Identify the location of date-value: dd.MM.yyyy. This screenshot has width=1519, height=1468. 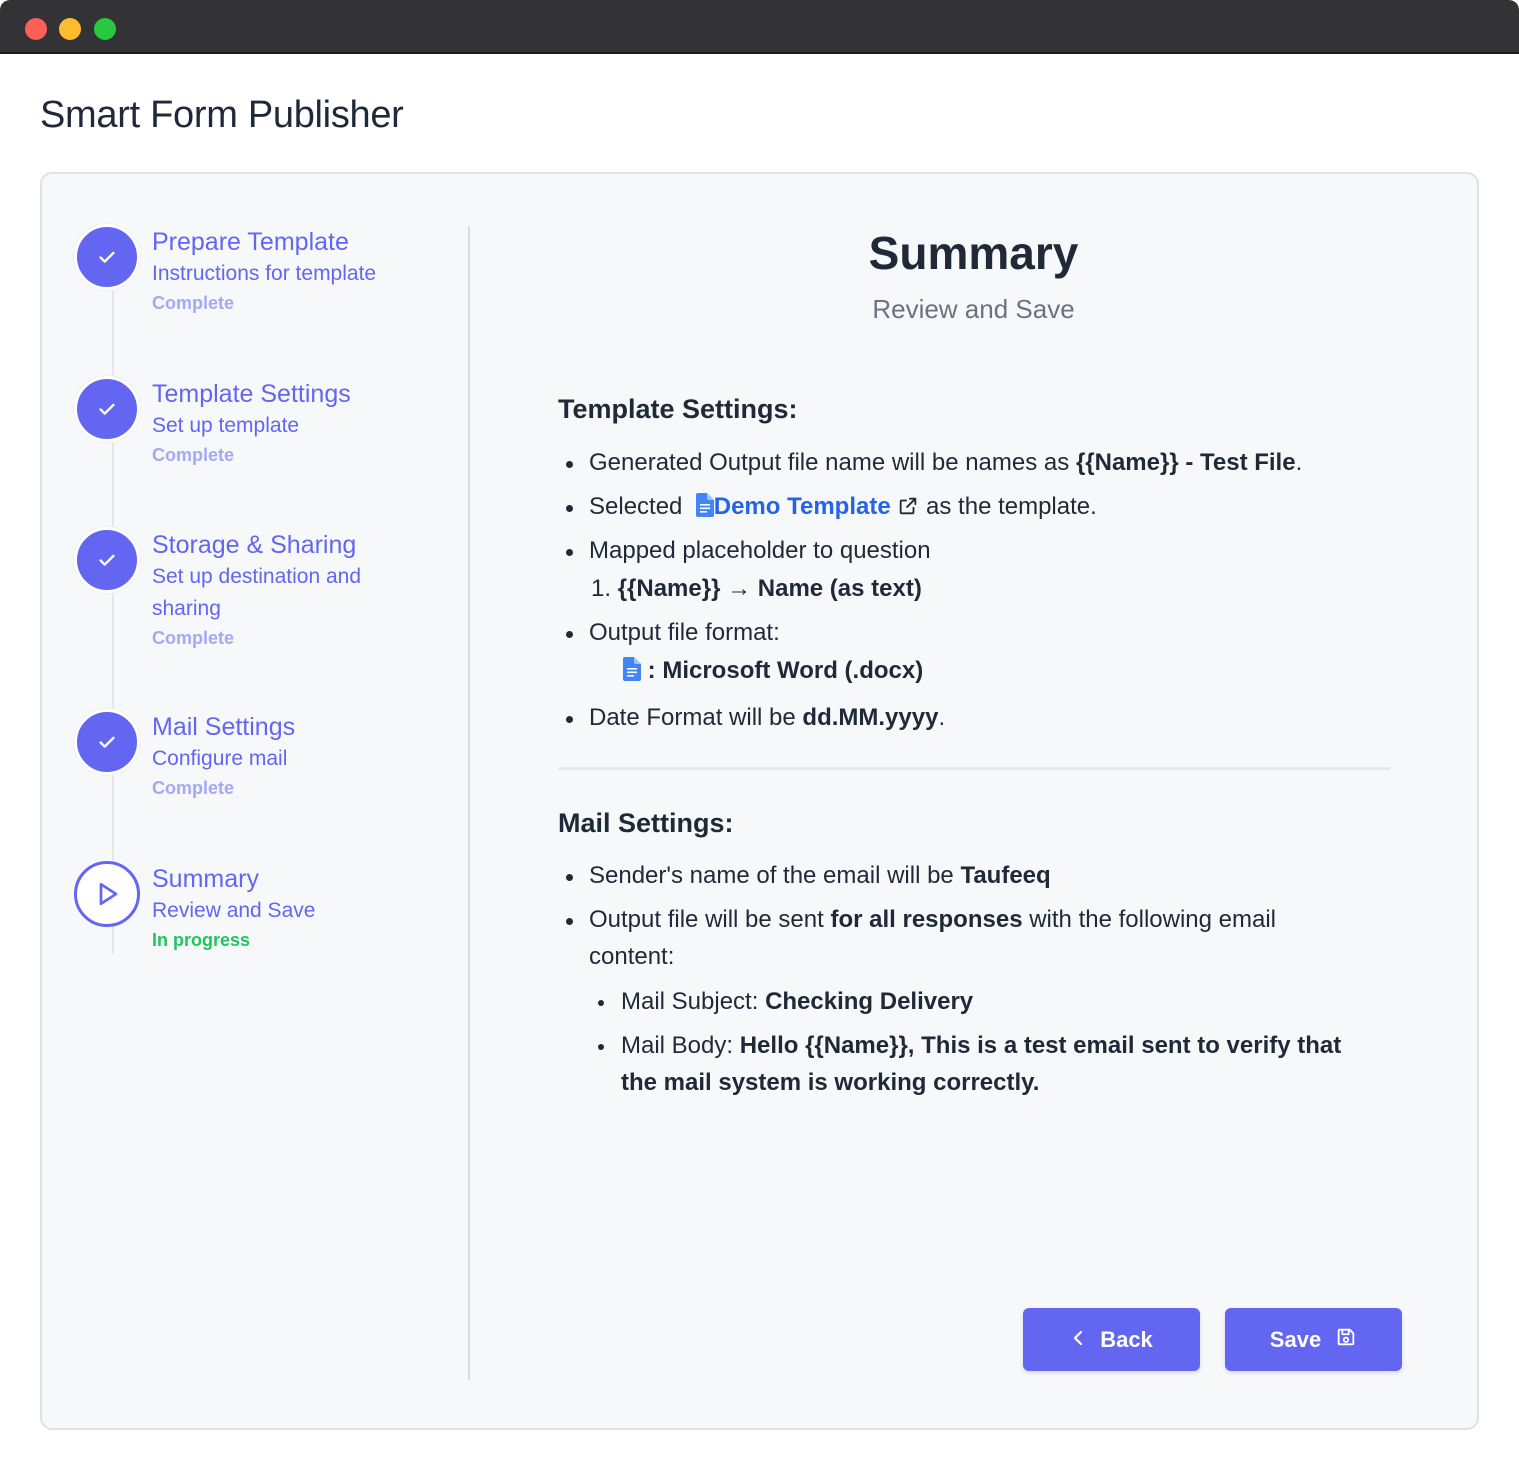
(870, 717).